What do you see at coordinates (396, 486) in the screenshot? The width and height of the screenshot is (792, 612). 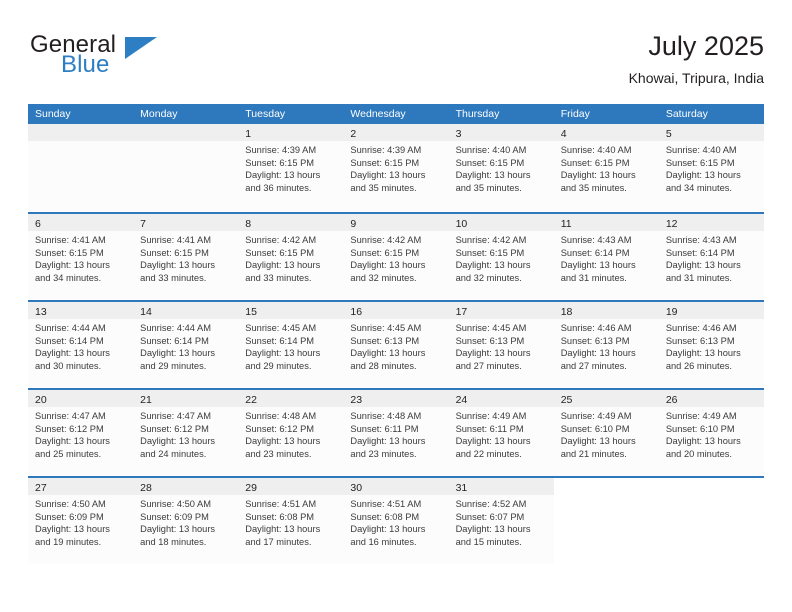 I see `day-number-band: 30` at bounding box center [396, 486].